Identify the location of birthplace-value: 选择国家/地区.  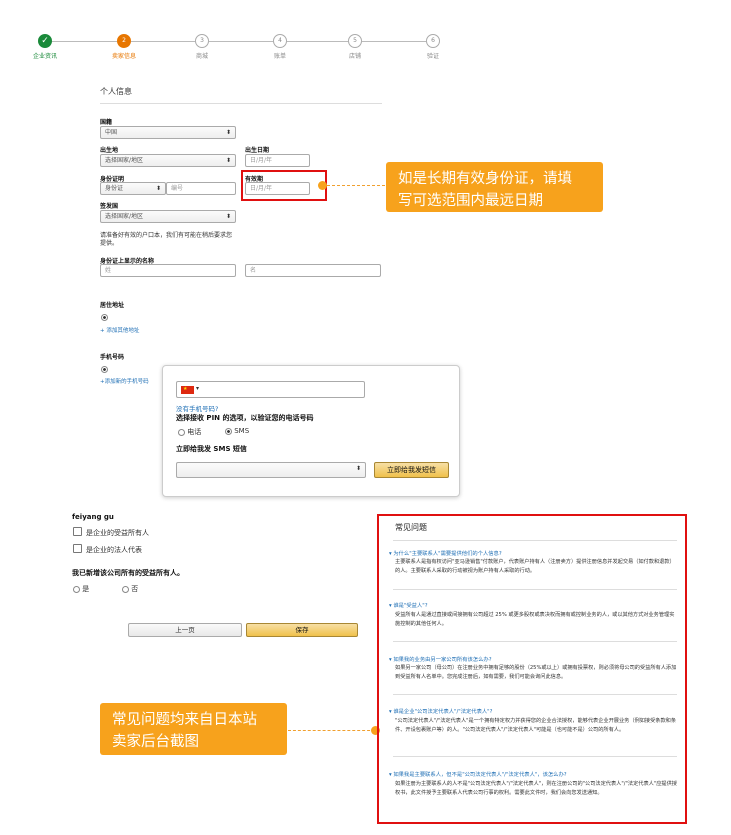
(124, 160).